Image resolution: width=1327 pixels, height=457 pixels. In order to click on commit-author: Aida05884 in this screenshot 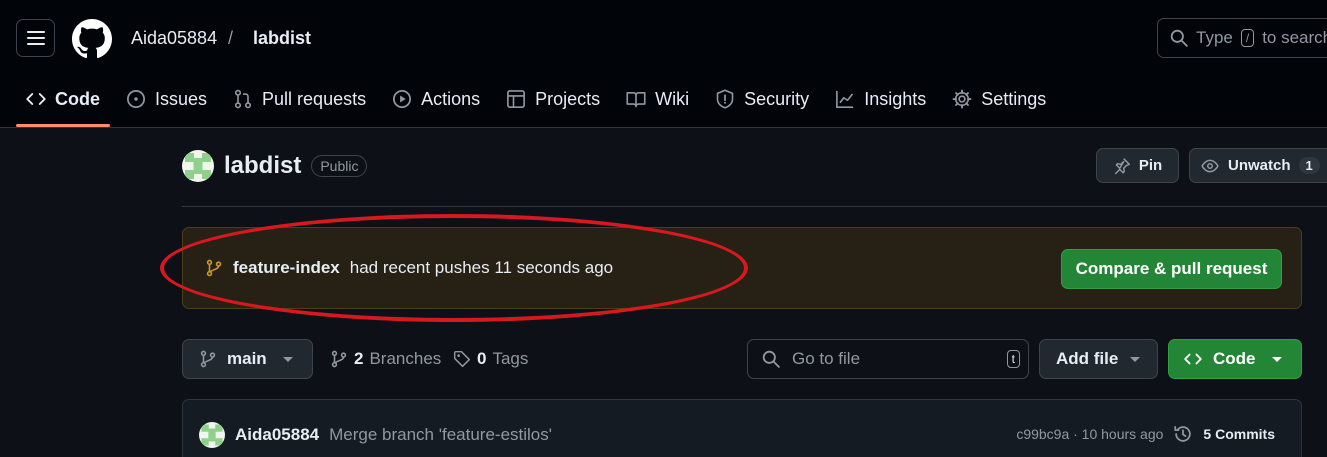, I will do `click(277, 435)`.